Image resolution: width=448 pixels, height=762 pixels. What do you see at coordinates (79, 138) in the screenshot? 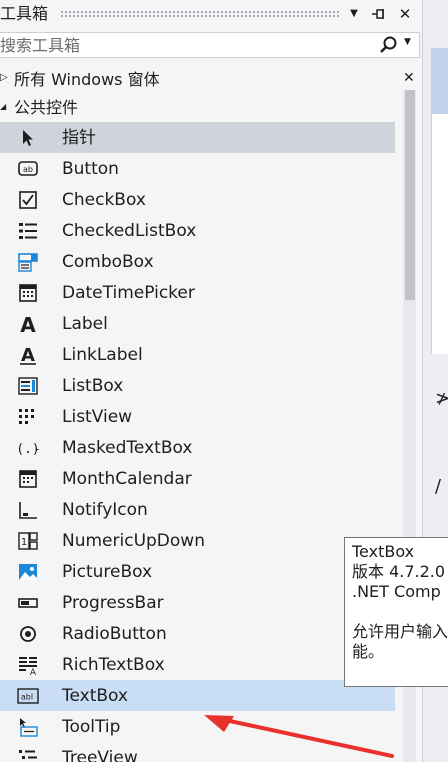
I see `toolbox-item-label: 指针` at bounding box center [79, 138].